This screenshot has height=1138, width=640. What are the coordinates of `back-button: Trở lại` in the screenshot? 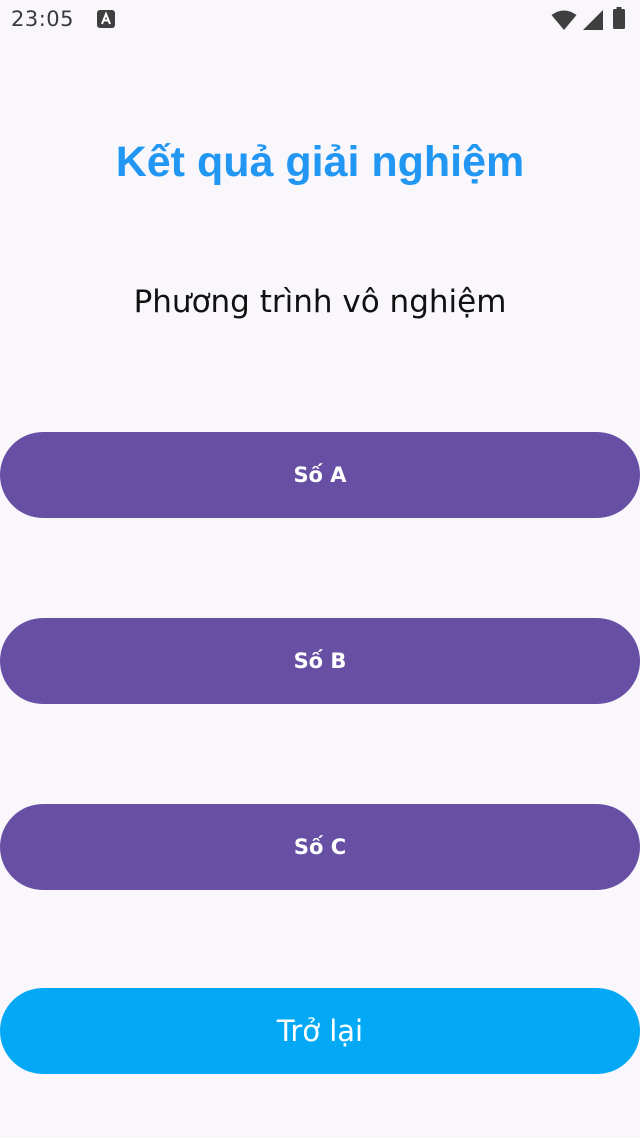 It's located at (320, 1031).